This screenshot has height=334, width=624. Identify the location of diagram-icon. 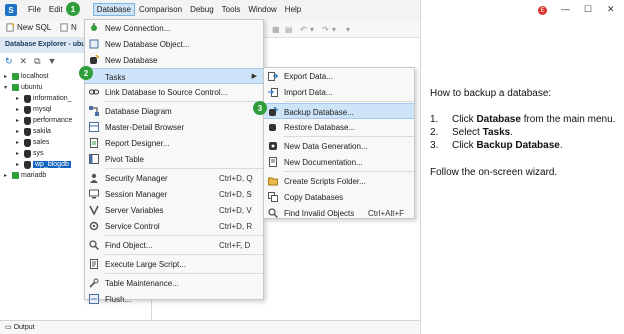
(94, 111).